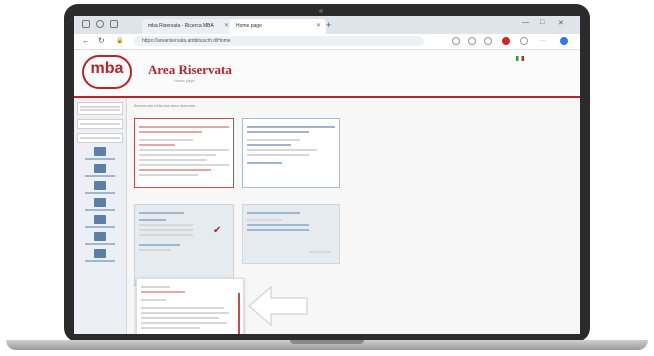  I want to click on popup-scrollbar, so click(239, 313).